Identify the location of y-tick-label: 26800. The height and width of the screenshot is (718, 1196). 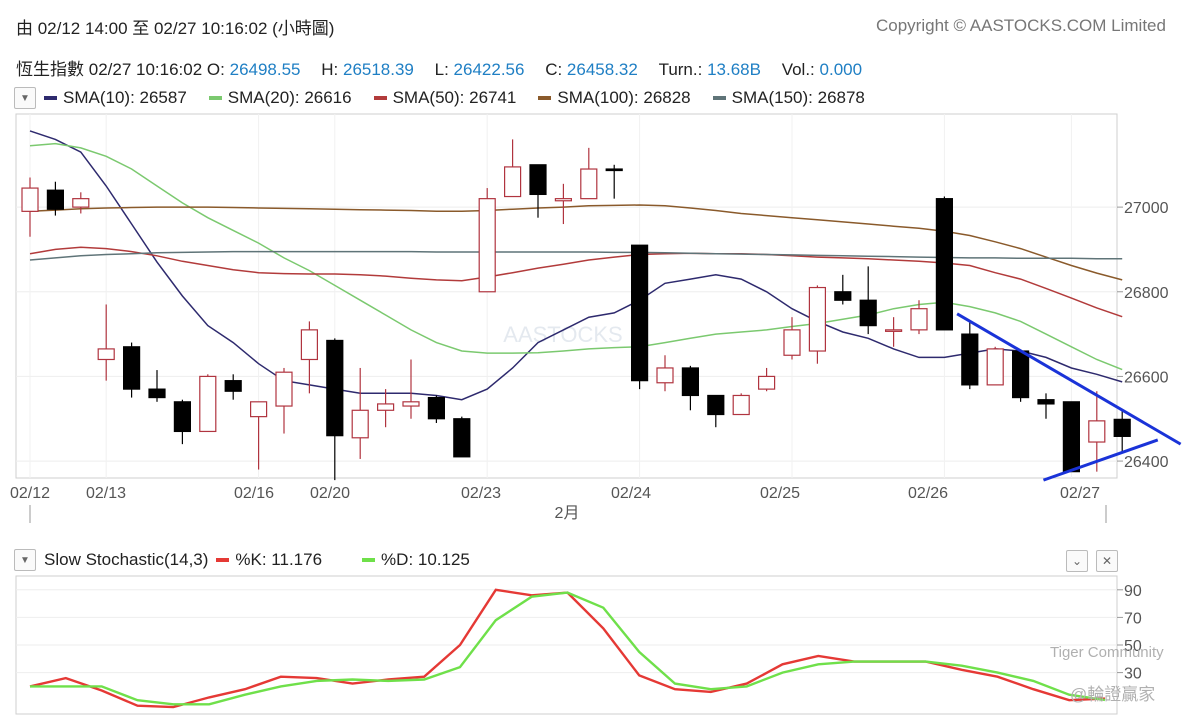
(1146, 293).